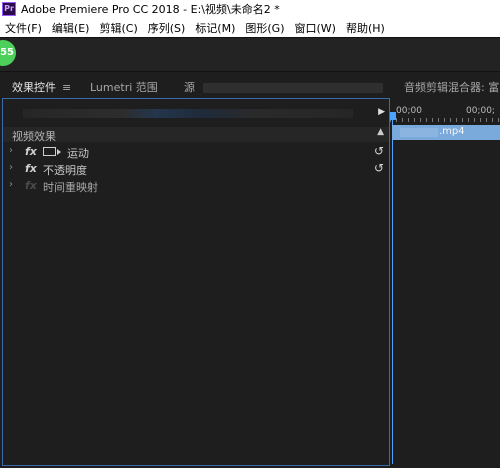 The width and height of the screenshot is (500, 468). What do you see at coordinates (264, 28) in the screenshot?
I see `menu-graphics: 图形(G)` at bounding box center [264, 28].